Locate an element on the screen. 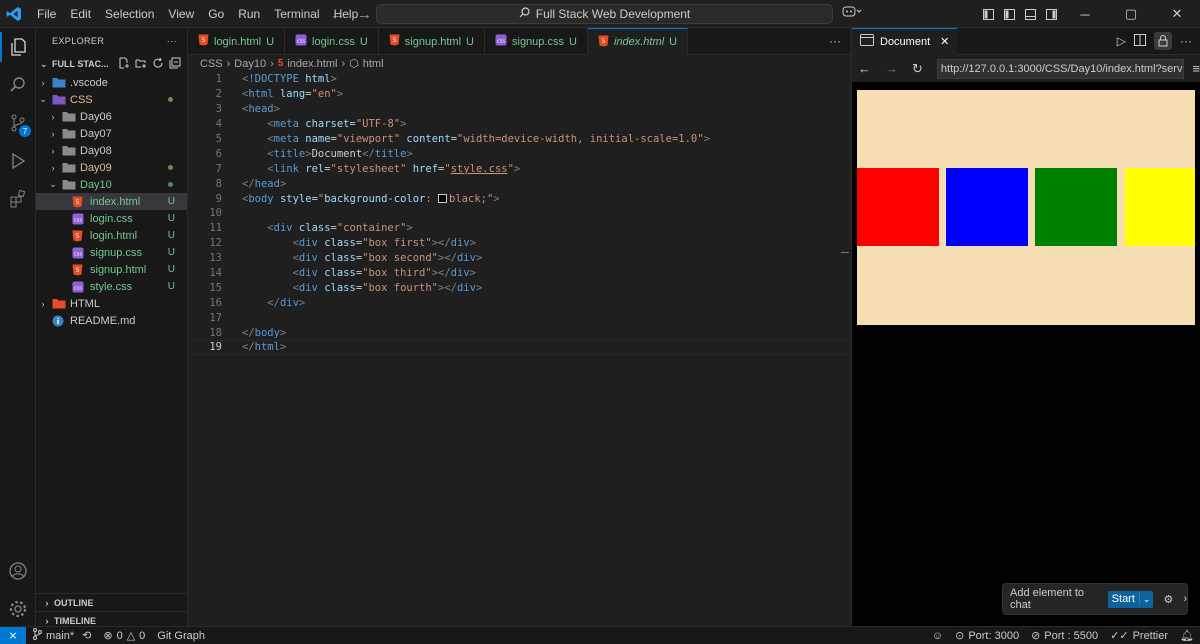 The height and width of the screenshot is (644, 1200). breadcrumb-item: Day10 is located at coordinates (250, 64).